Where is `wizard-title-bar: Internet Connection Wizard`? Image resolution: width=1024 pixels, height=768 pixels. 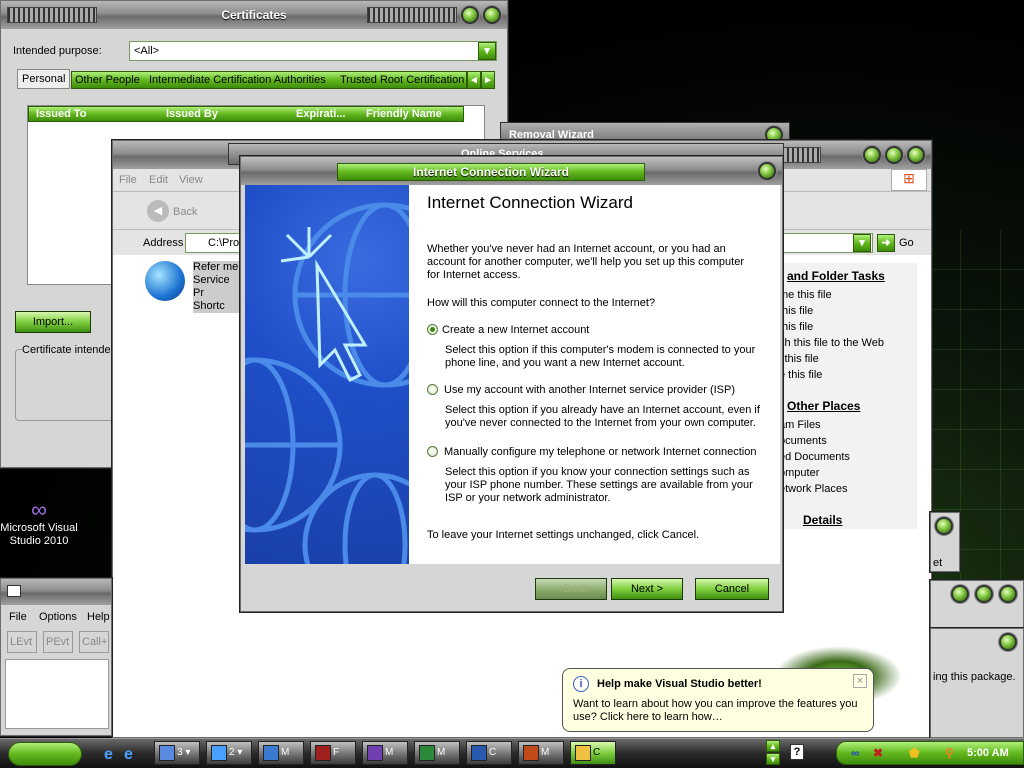
wizard-title-bar: Internet Connection Wizard is located at coordinates (511, 171).